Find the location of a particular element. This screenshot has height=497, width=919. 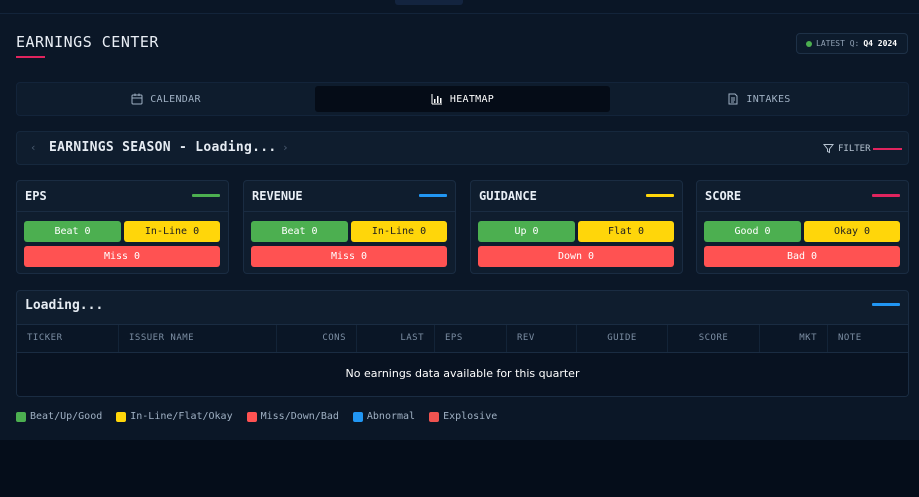

column-header-rev: REV is located at coordinates (542, 338).